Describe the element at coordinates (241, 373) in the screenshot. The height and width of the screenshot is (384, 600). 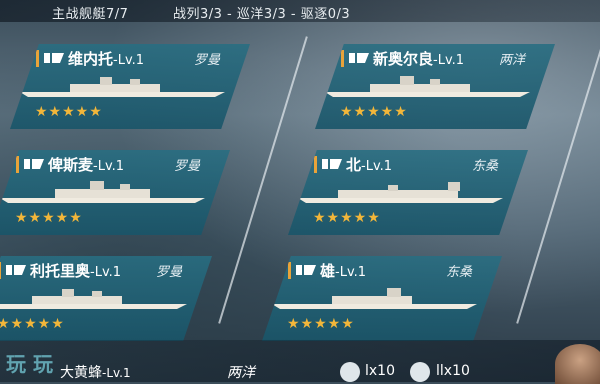
I see `bottom-ship-faction: 两洋` at that location.